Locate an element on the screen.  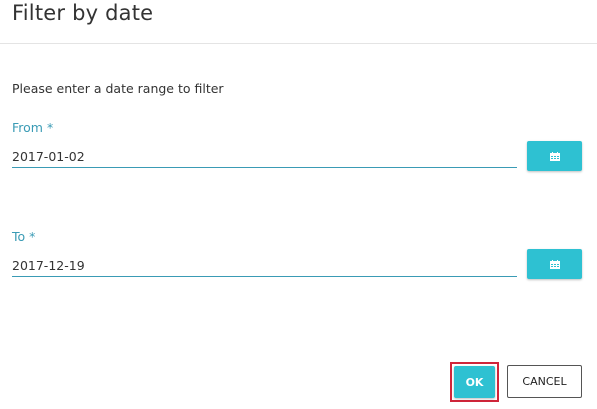
from-label: From * is located at coordinates (33, 127).